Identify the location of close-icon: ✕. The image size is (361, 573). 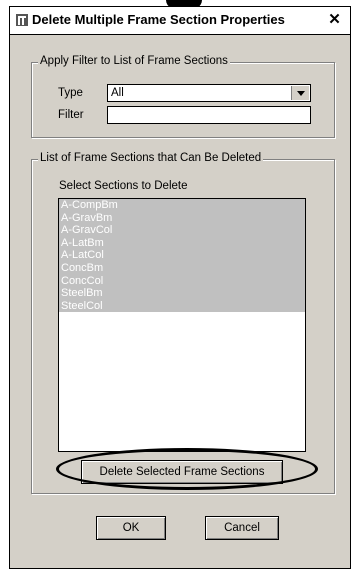
(334, 20).